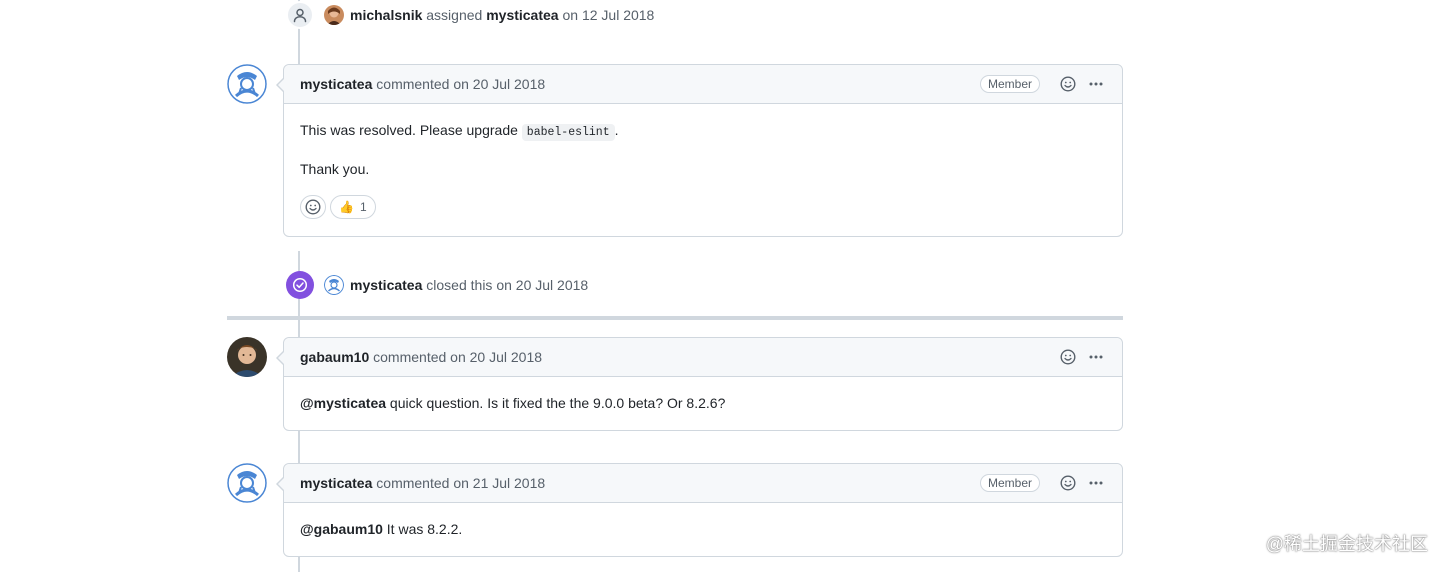 The height and width of the screenshot is (572, 1446). What do you see at coordinates (341, 529) in the screenshot?
I see `mention-link: @gabaum10` at bounding box center [341, 529].